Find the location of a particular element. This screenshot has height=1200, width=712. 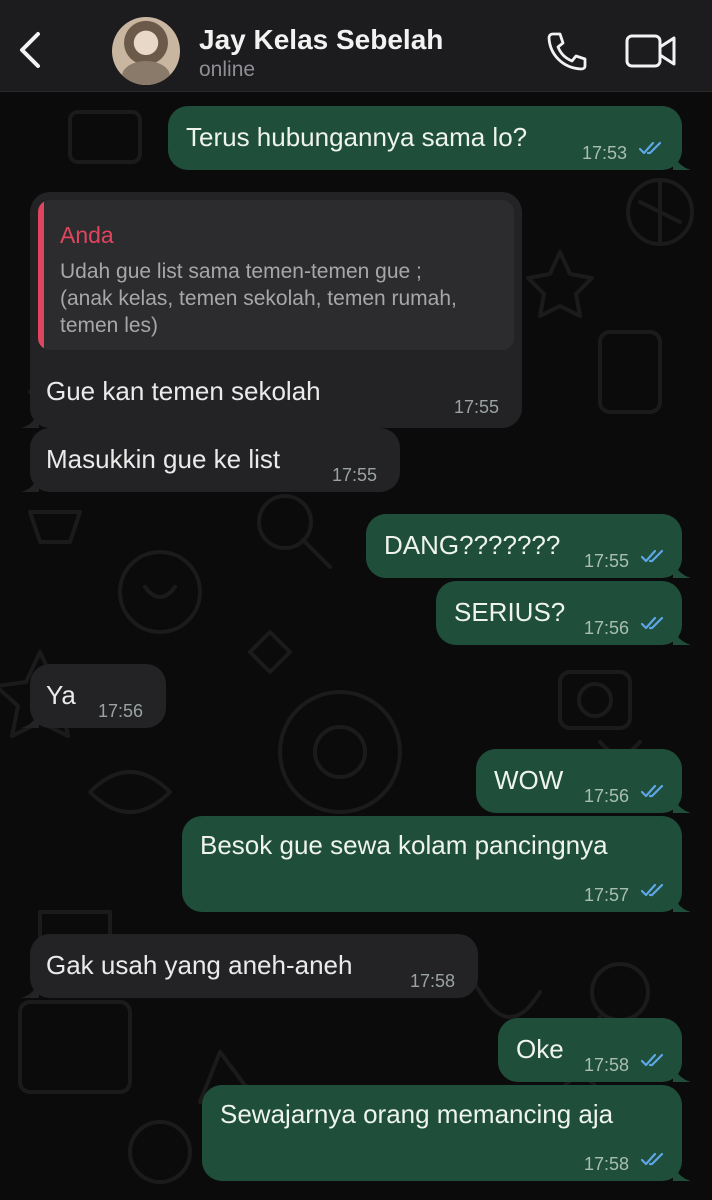

message-text: Oke is located at coordinates (540, 1049).